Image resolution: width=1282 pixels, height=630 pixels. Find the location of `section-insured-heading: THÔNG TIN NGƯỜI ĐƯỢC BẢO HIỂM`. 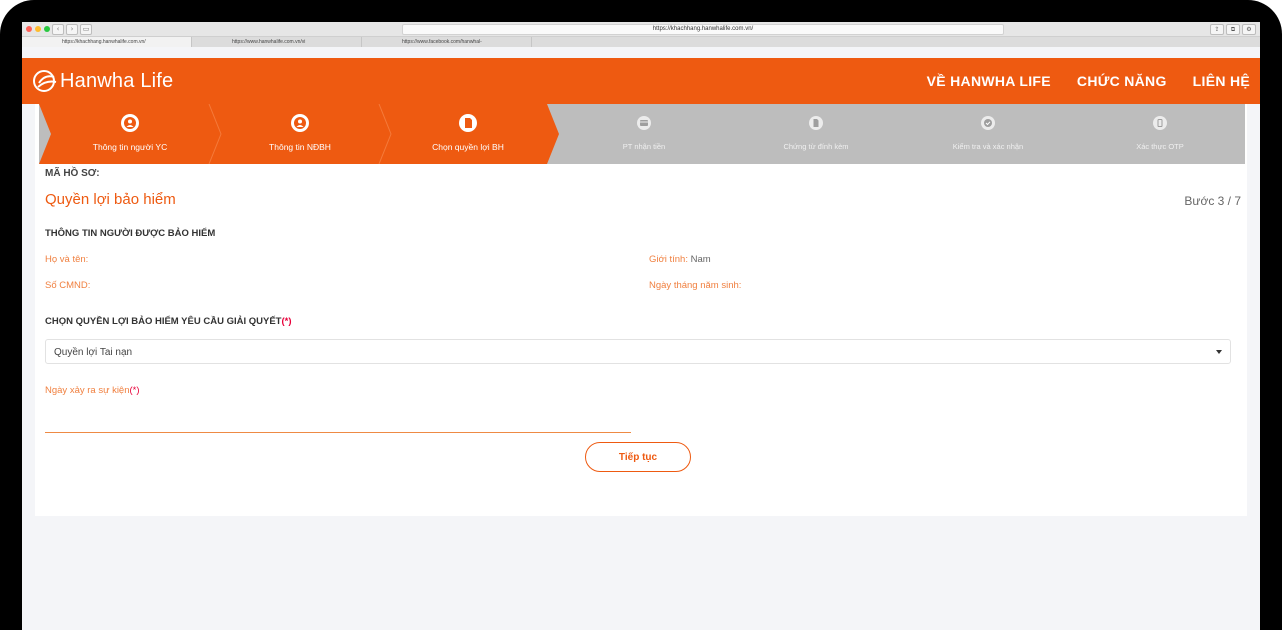

section-insured-heading: THÔNG TIN NGƯỜI ĐƯỢC BẢO HIỂM is located at coordinates (130, 233).